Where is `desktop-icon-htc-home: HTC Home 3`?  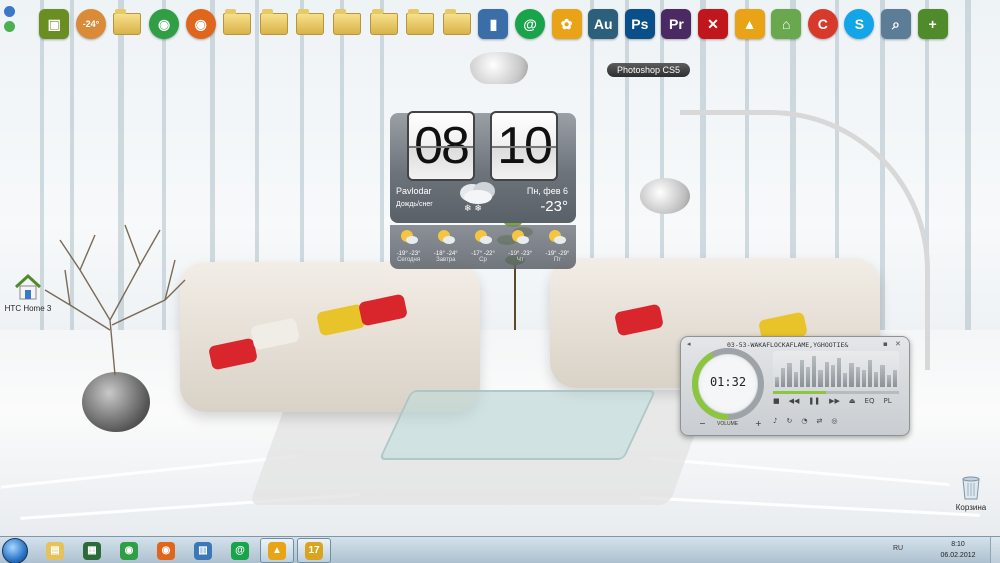 desktop-icon-htc-home: HTC Home 3 is located at coordinates (28, 292).